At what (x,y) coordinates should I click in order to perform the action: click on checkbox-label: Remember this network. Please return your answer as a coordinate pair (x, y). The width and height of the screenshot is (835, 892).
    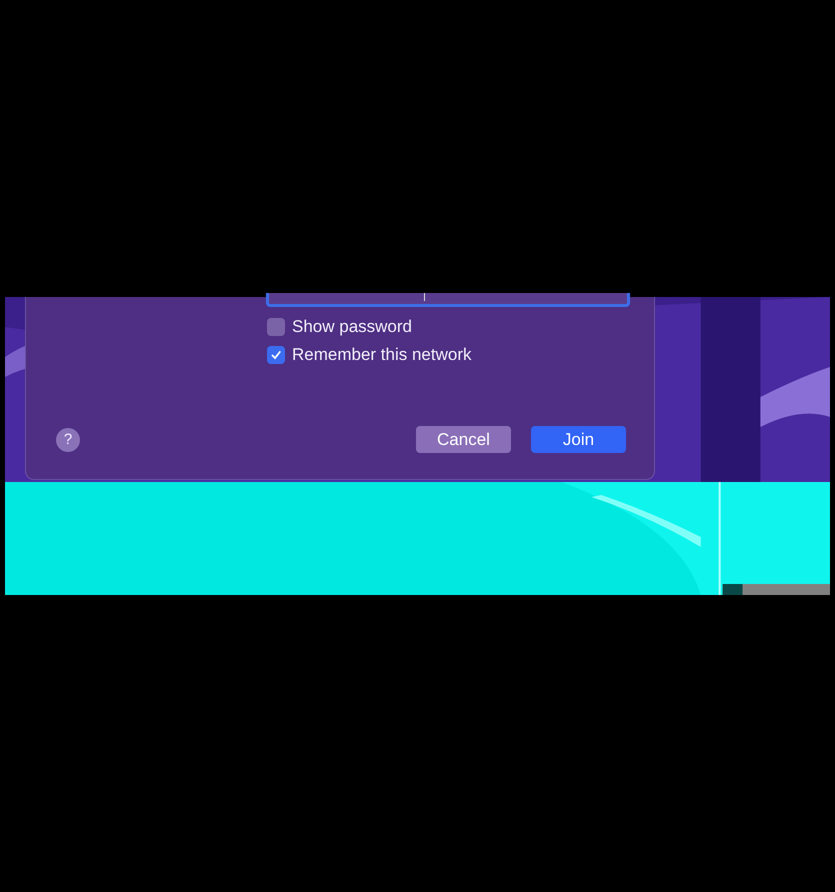
    Looking at the image, I should click on (382, 355).